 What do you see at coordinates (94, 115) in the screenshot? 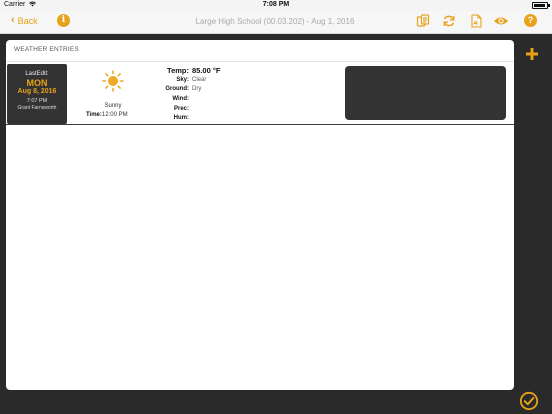
I see `time-label: Time:` at bounding box center [94, 115].